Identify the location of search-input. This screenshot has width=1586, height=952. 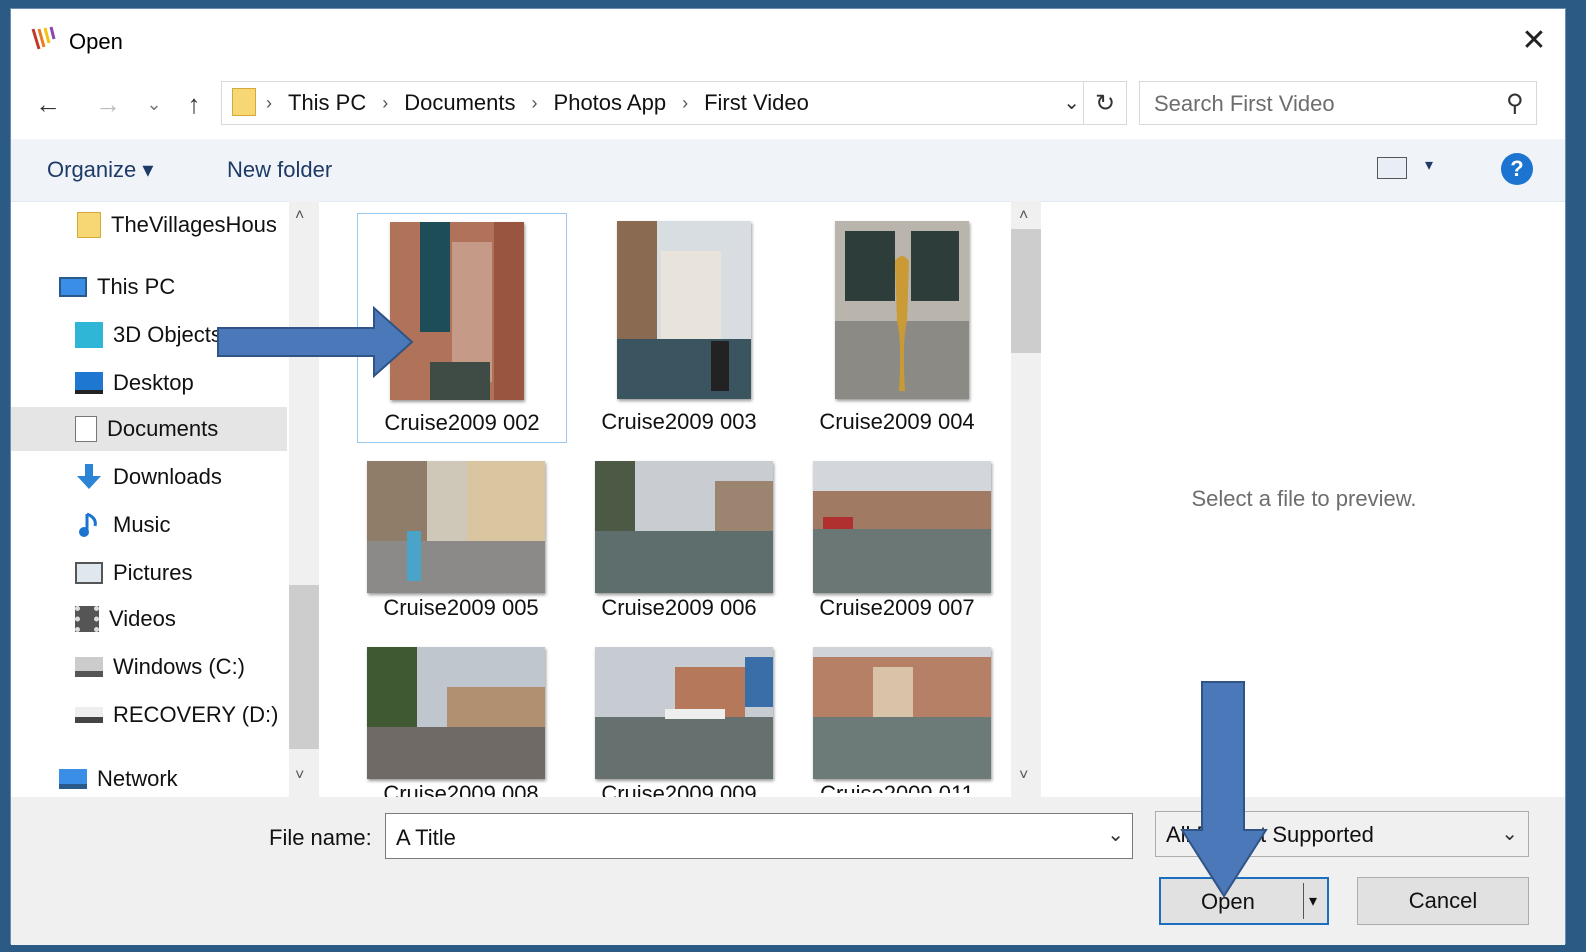
(1319, 104).